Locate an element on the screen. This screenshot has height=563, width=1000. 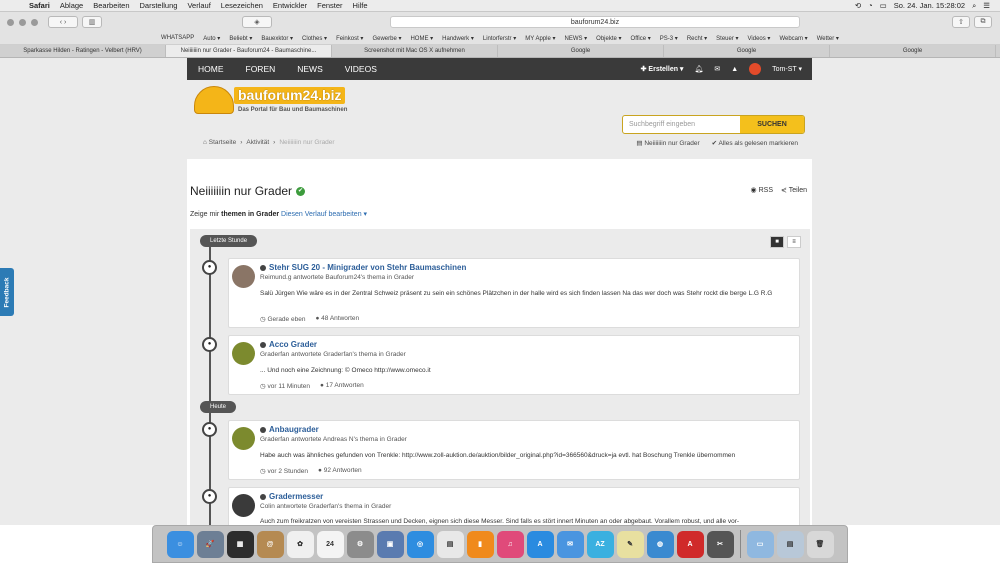
tabs-overview-icon: ⧉ is located at coordinates (983, 22).